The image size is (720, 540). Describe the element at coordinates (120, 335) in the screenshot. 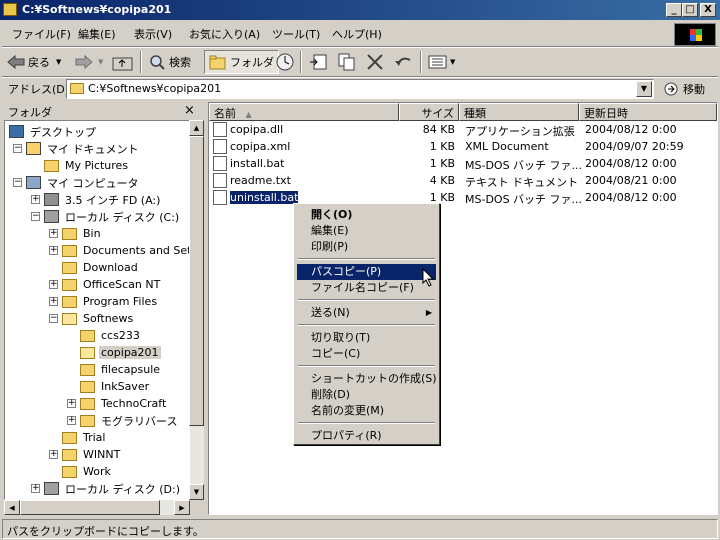

I see `tree-node-label: ccs233` at that location.